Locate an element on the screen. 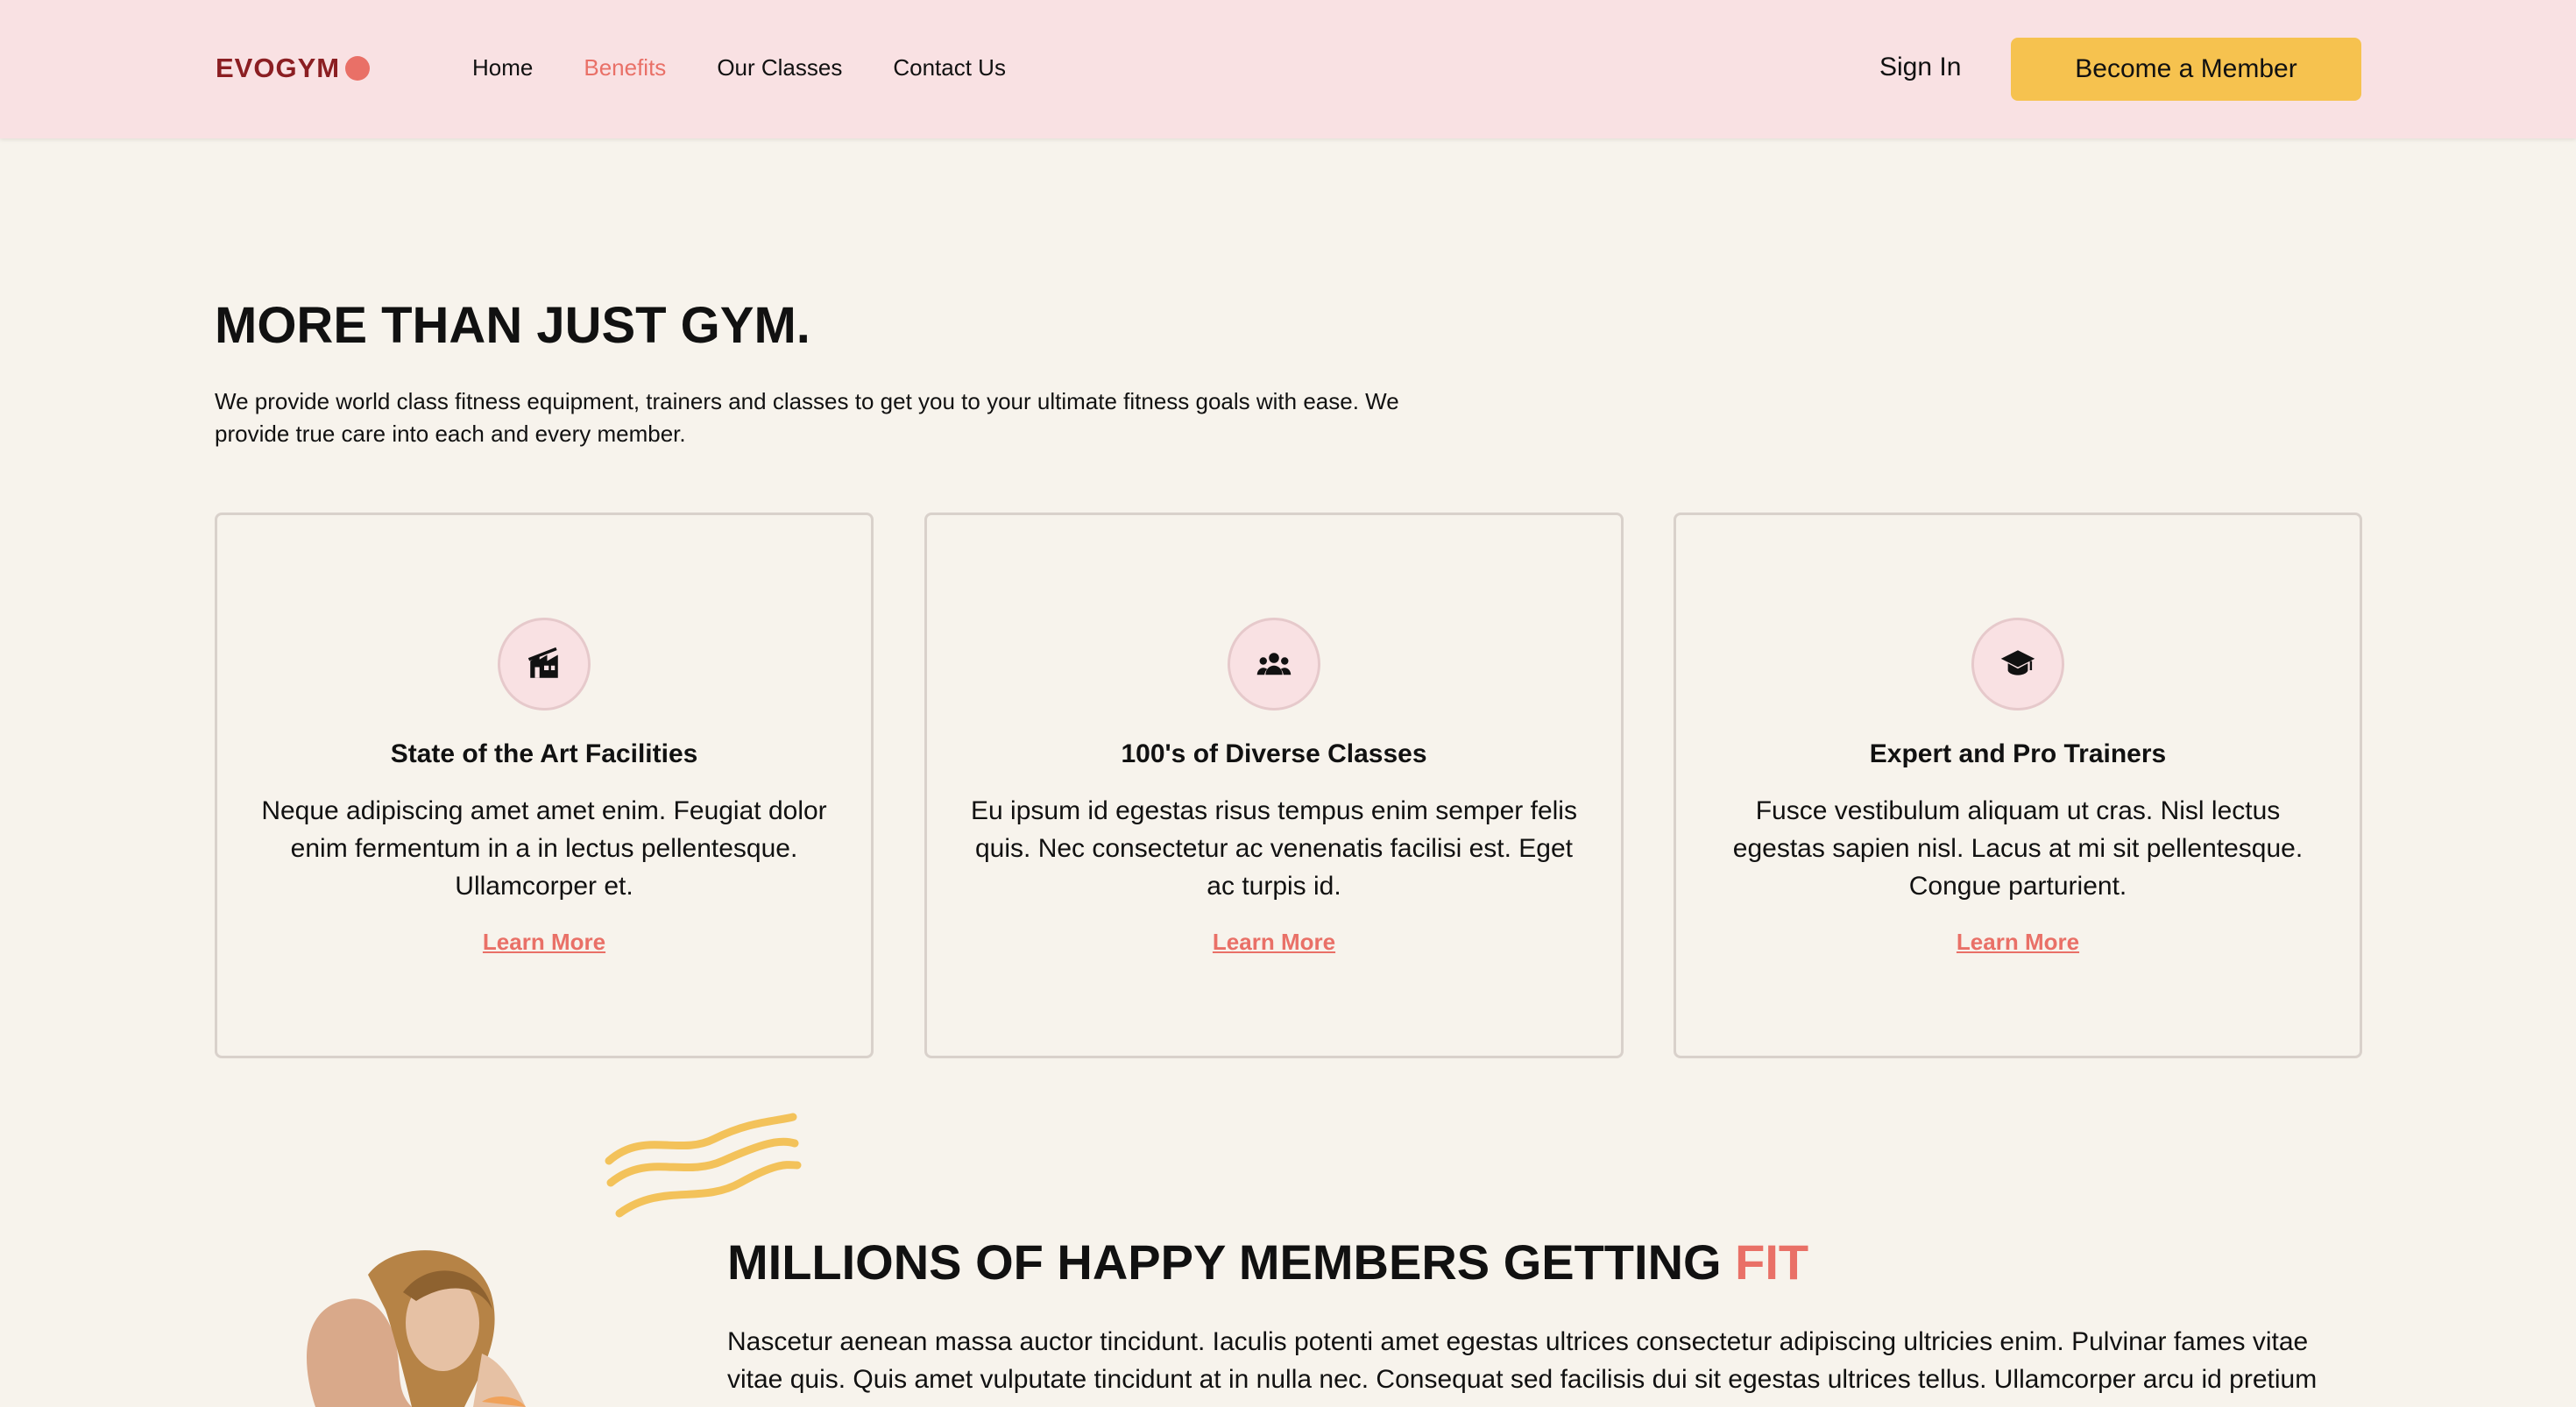 This screenshot has width=2576, height=1407. academic-cap-icon is located at coordinates (2017, 662).